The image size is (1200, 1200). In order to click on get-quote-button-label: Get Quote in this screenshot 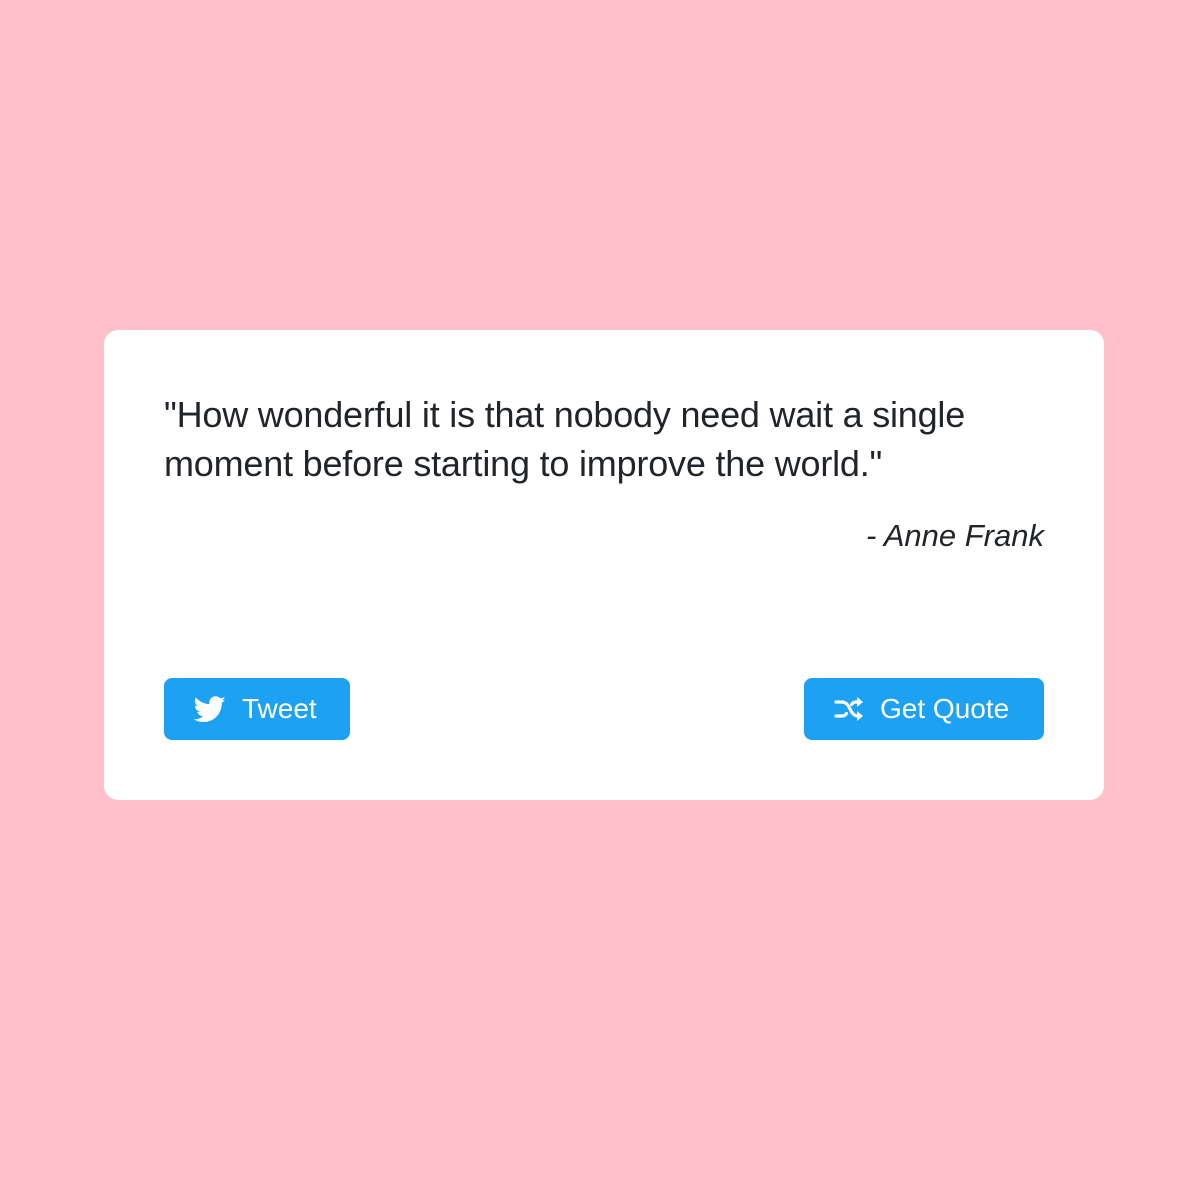, I will do `click(945, 708)`.